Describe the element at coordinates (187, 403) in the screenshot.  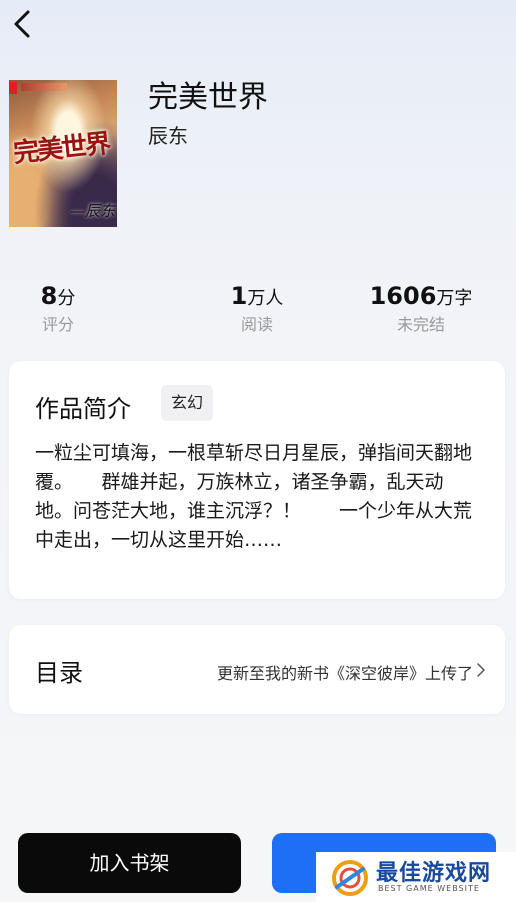
I see `genre-tag: 玄幻` at that location.